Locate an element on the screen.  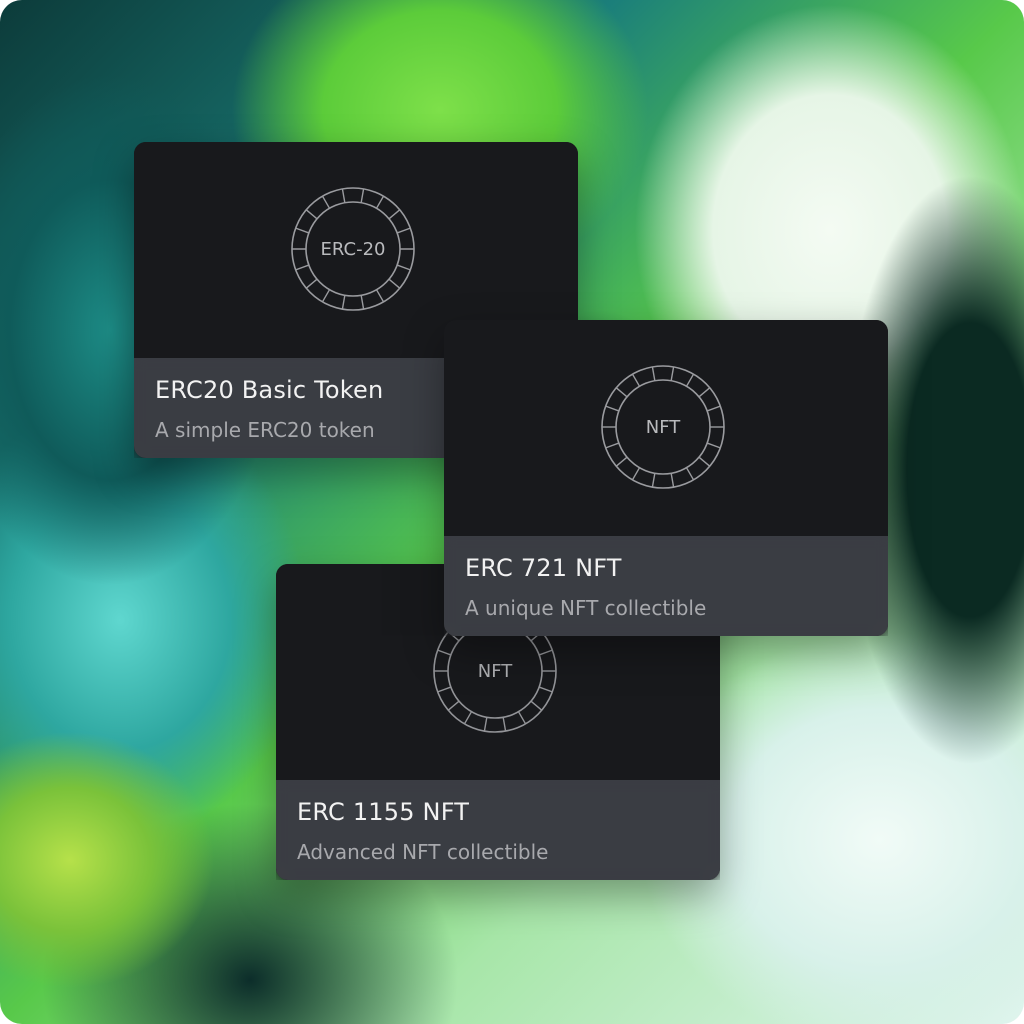
coin-ring-icon: ERC-20 is located at coordinates (353, 249).